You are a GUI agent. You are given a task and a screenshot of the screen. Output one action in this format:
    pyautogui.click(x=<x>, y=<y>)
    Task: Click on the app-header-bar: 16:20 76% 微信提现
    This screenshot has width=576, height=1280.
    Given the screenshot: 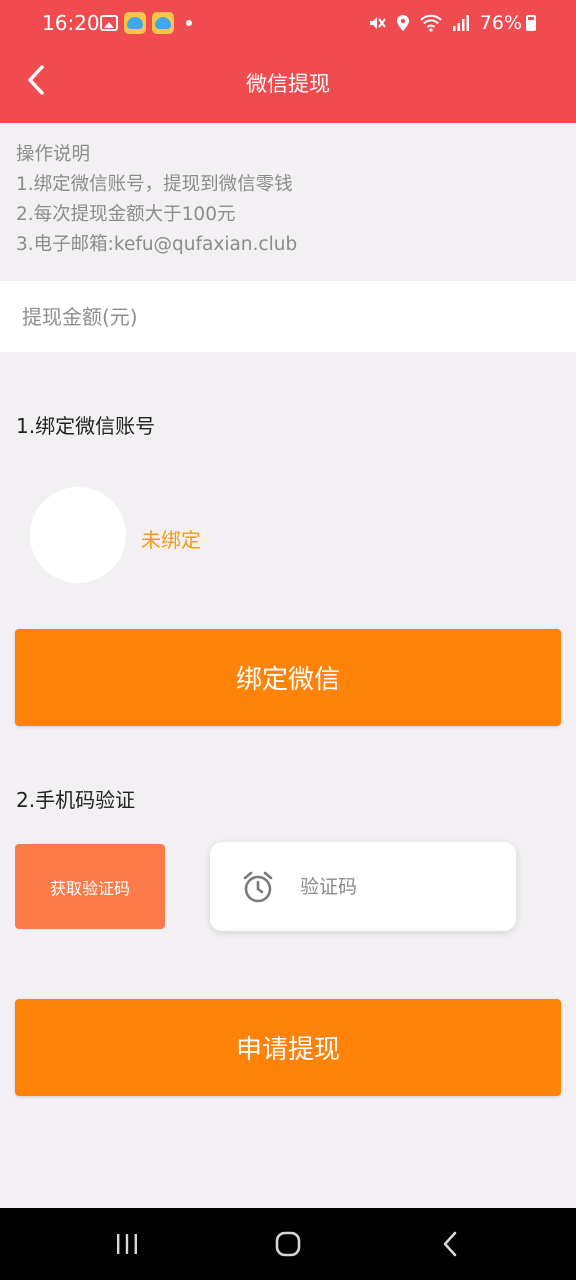 What is the action you would take?
    pyautogui.click(x=288, y=61)
    